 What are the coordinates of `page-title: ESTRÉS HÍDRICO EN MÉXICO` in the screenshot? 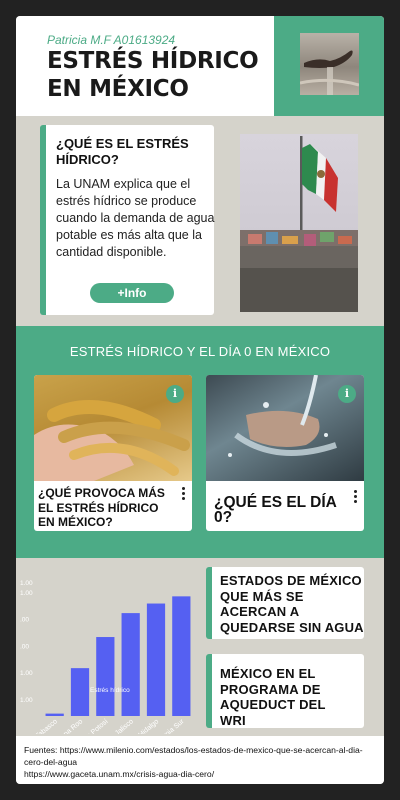 It's located at (153, 75).